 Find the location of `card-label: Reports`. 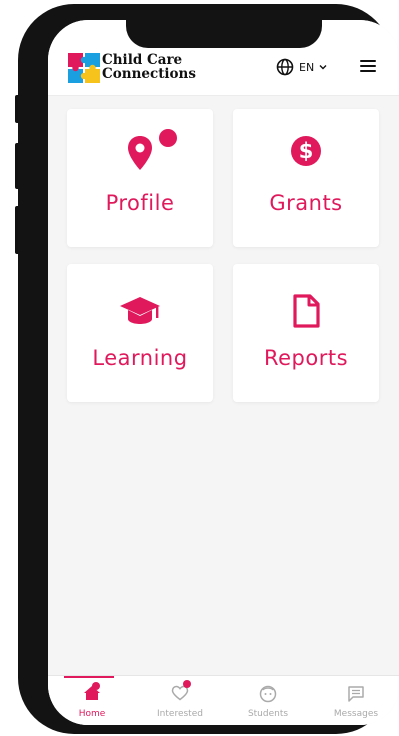

card-label: Reports is located at coordinates (306, 358).